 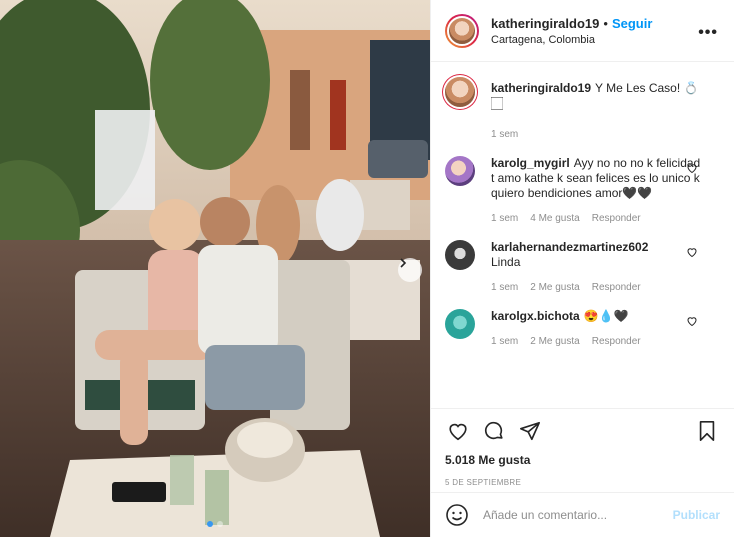 I want to click on save-button, so click(x=707, y=431).